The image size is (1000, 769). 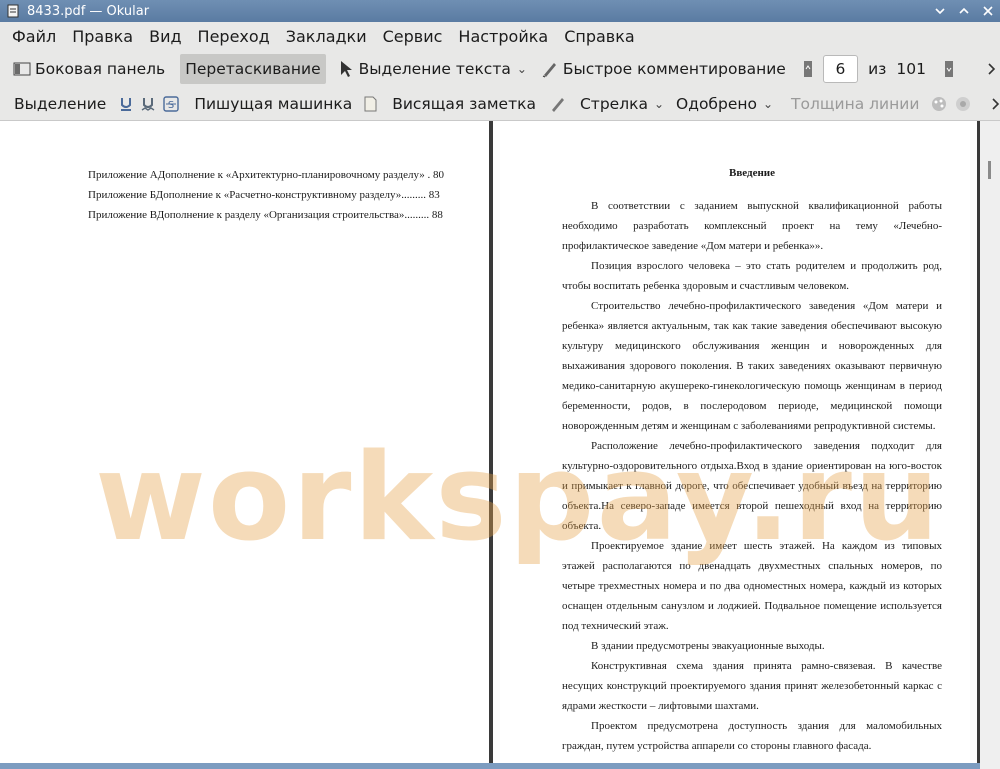 What do you see at coordinates (808, 69) in the screenshot?
I see `previous-page-icon` at bounding box center [808, 69].